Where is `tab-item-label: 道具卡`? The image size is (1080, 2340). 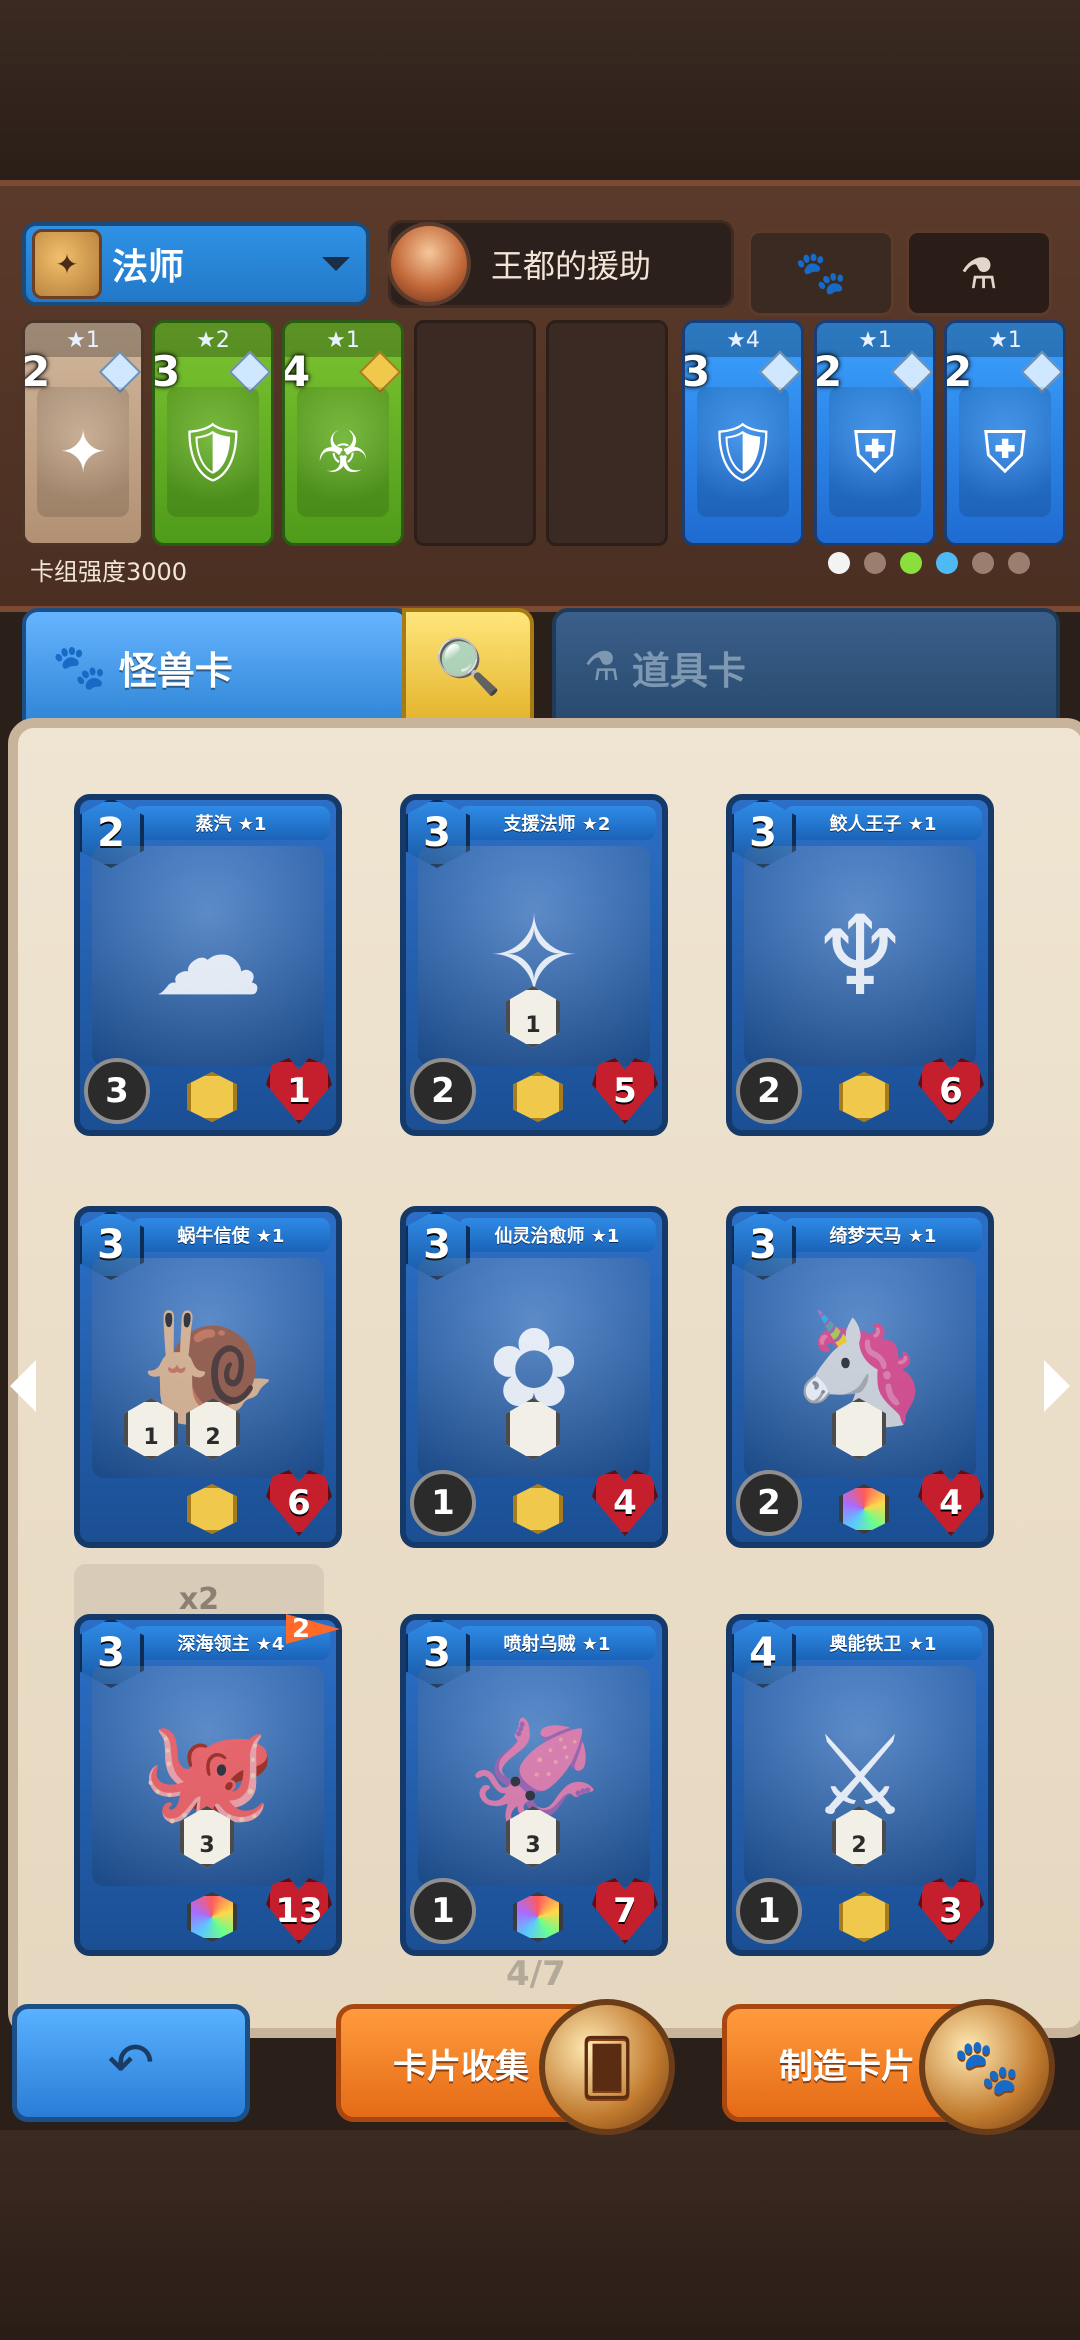
tab-item-label: 道具卡 is located at coordinates (688, 670).